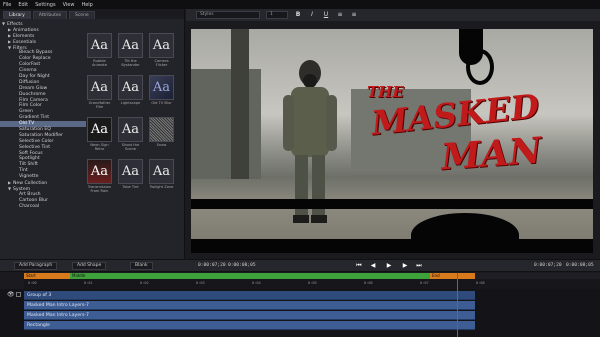  What do you see at coordinates (424, 283) in the screenshot?
I see `time-tick-label: 0:07` at bounding box center [424, 283].